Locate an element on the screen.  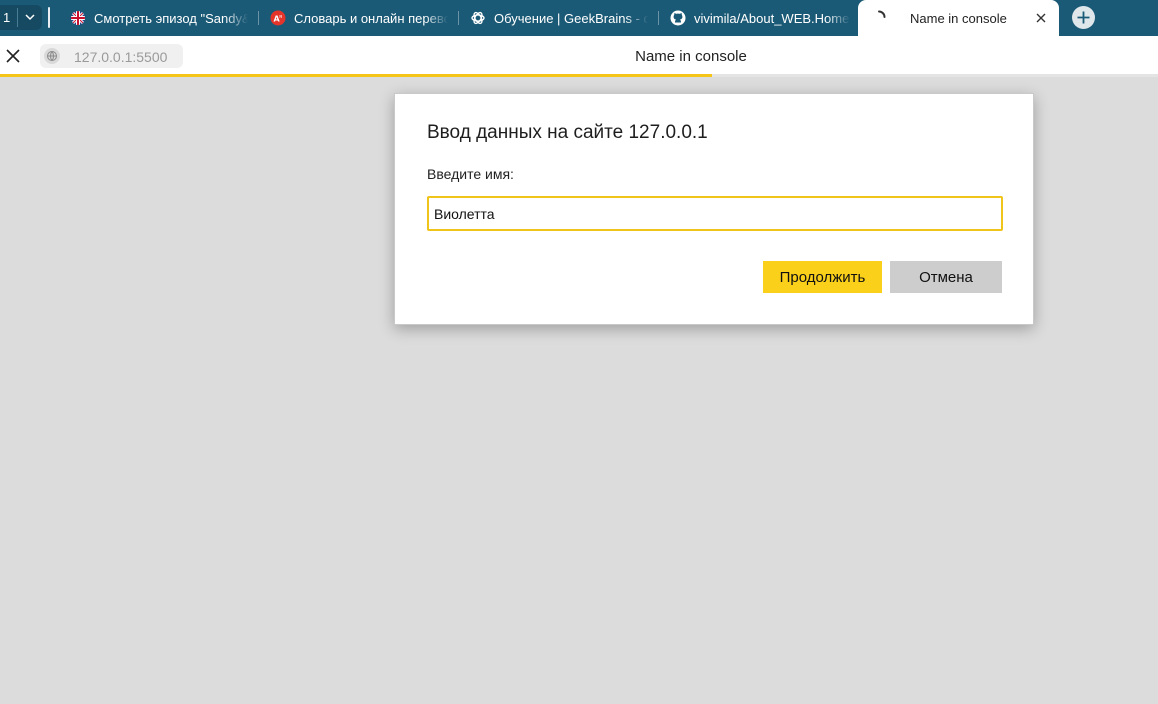
tab-title: Name in console is located at coordinates (958, 18).